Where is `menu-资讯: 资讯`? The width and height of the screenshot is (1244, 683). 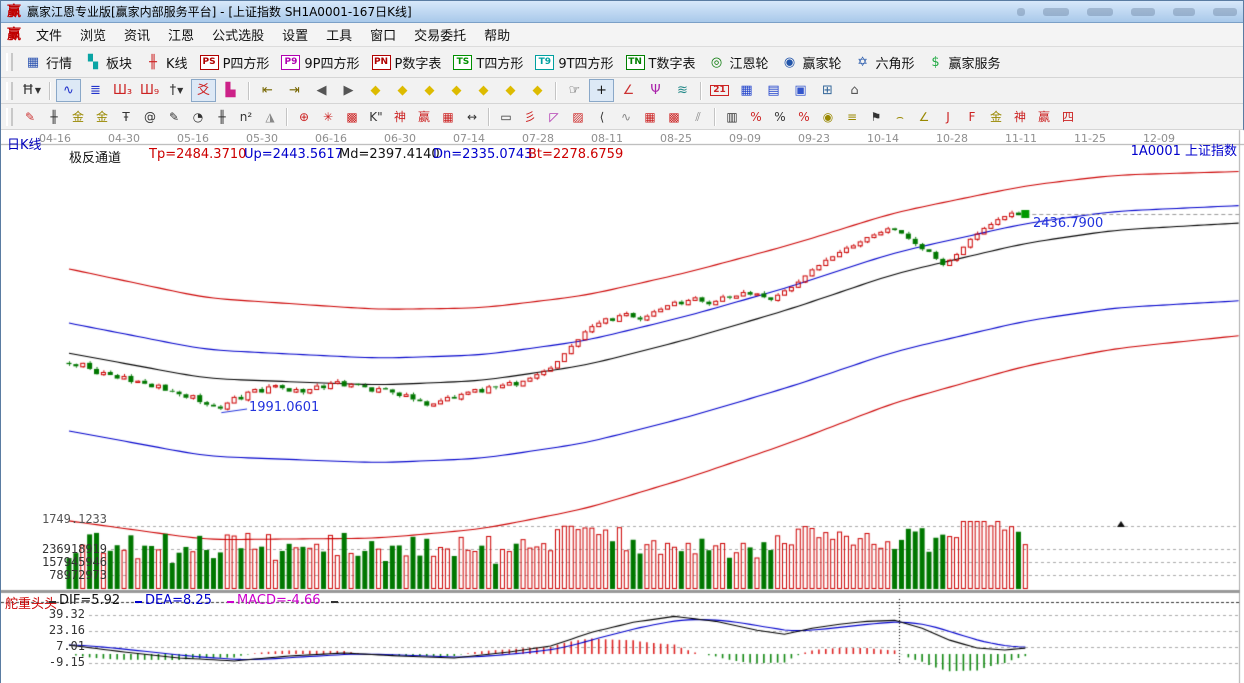 menu-资讯: 资讯 is located at coordinates (137, 34).